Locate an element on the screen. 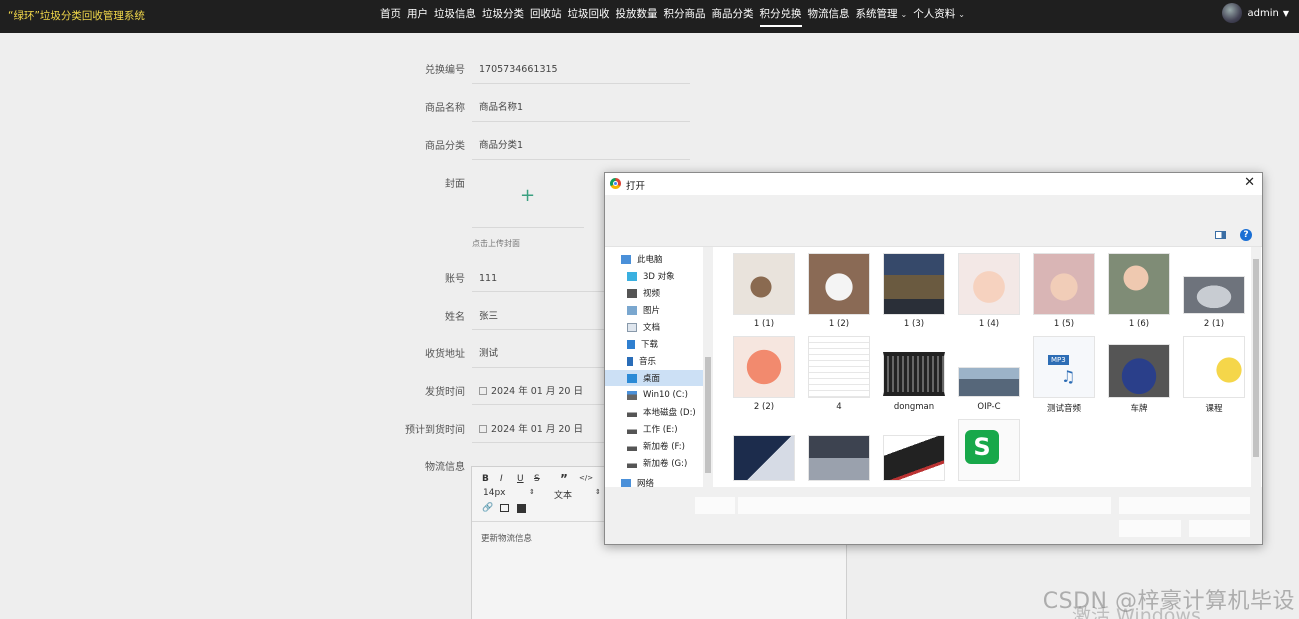  file-item: 1 (6) is located at coordinates (1139, 290).